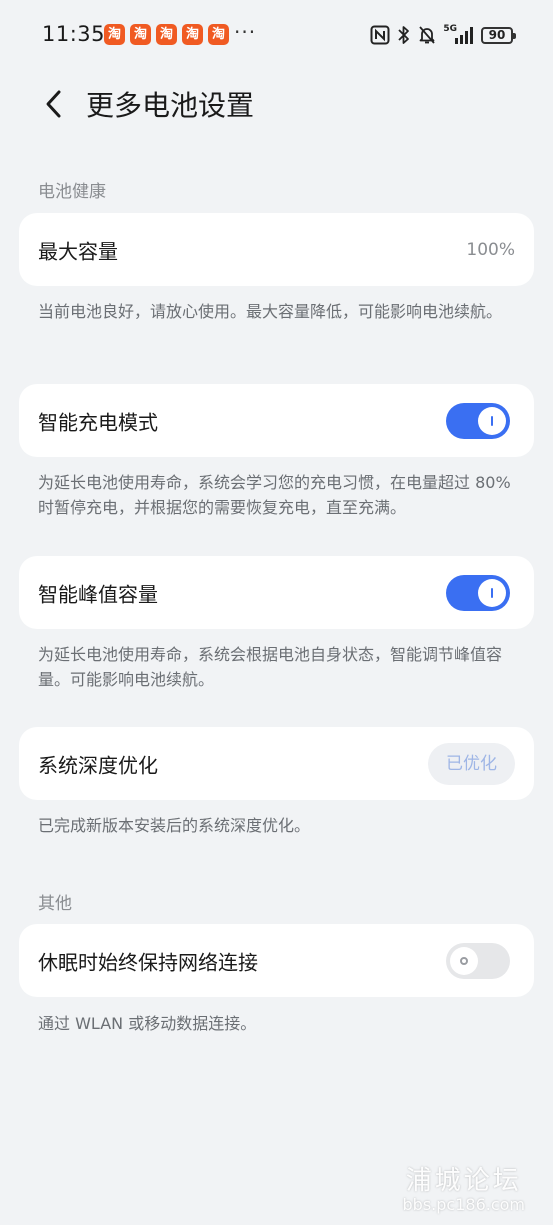 The image size is (553, 1225). Describe the element at coordinates (458, 34) in the screenshot. I see `signal-icon: 5G` at that location.